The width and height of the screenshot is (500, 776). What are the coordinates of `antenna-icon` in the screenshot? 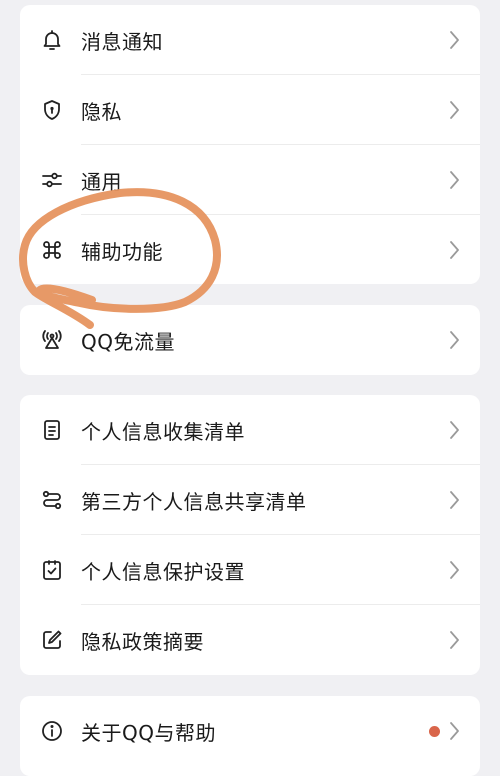 It's located at (52, 340).